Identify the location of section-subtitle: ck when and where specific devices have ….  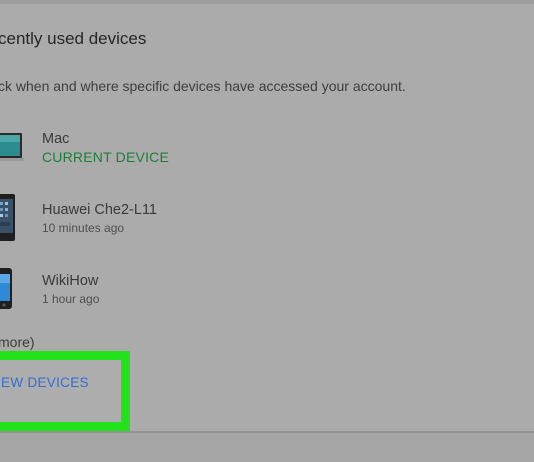
(203, 86).